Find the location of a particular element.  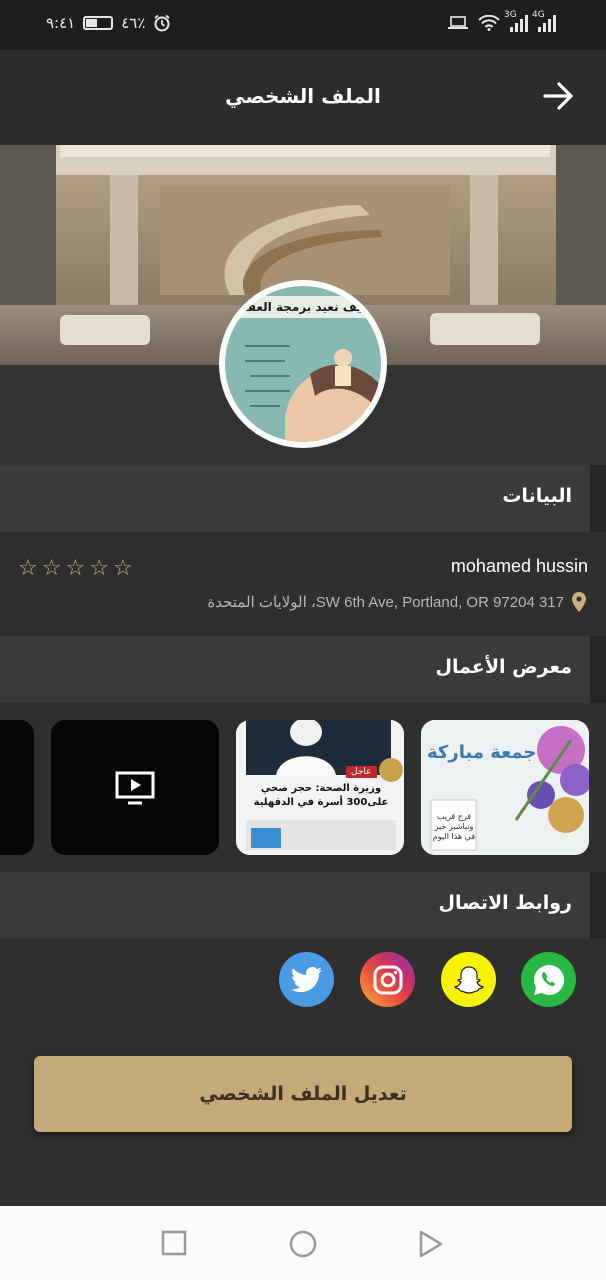

signal-4g-icon: 4G is located at coordinates (544, 21).